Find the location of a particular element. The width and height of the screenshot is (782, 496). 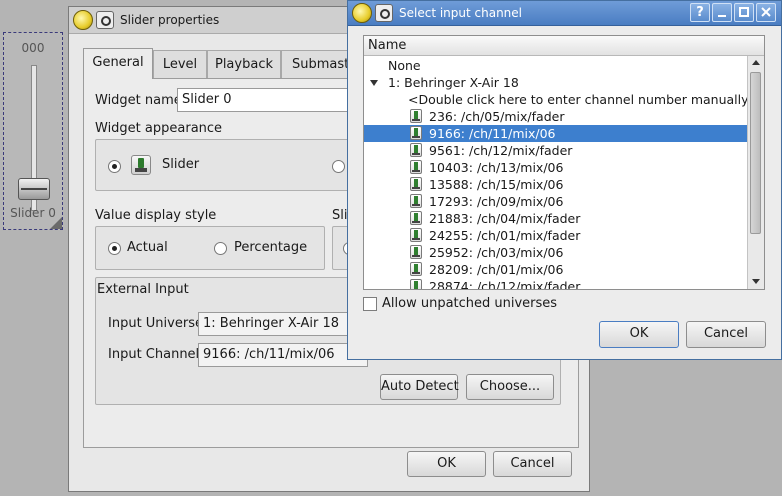

auto-detect-button: Auto Detect is located at coordinates (419, 387).